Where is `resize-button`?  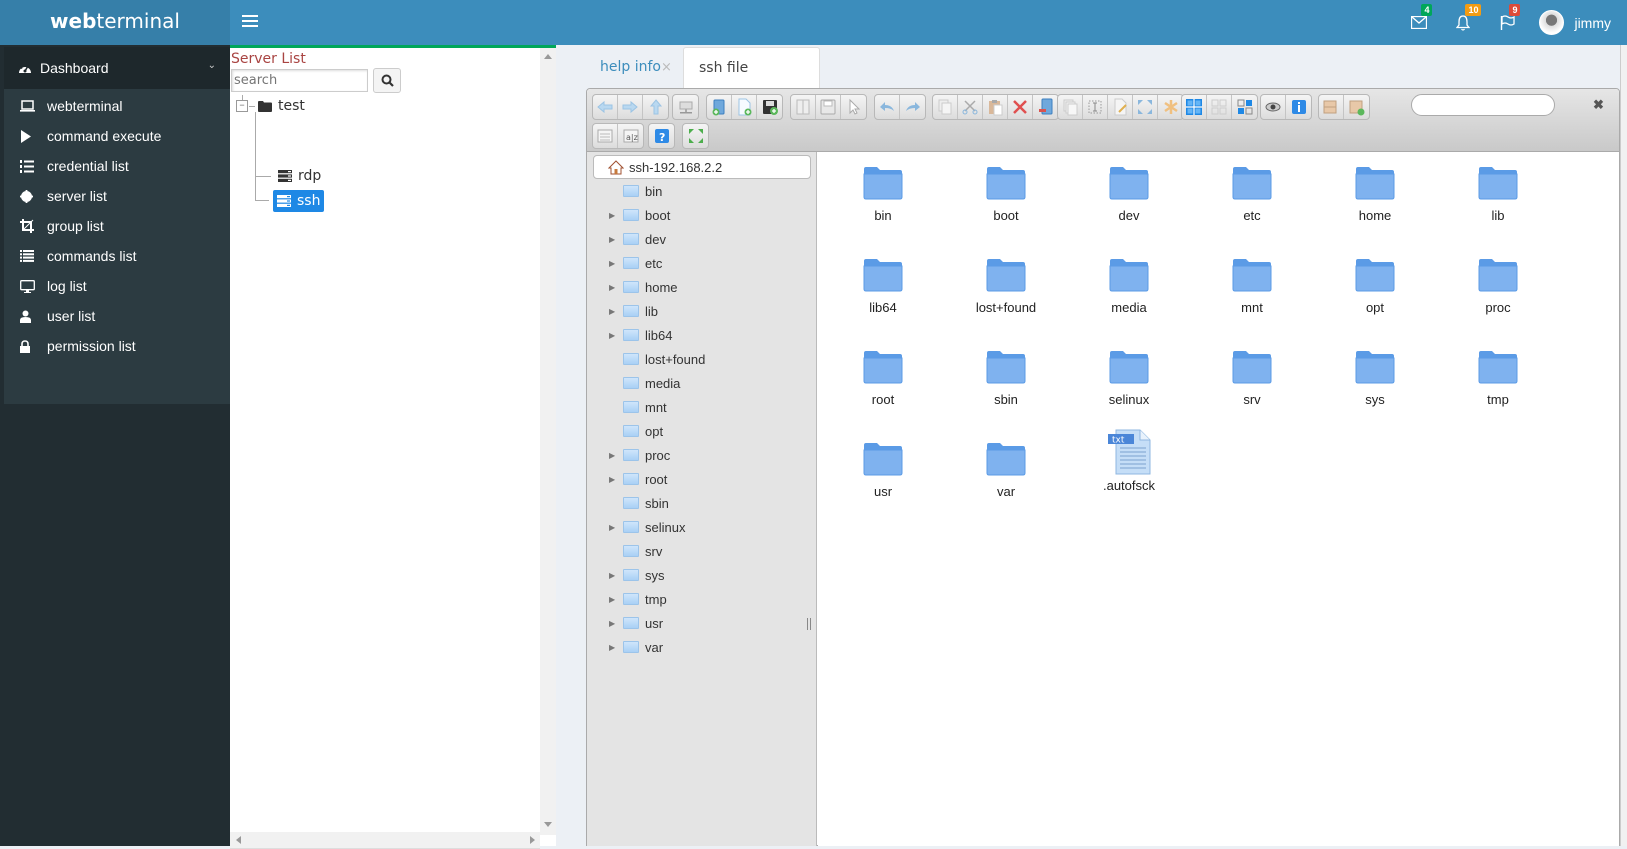 resize-button is located at coordinates (1145, 107).